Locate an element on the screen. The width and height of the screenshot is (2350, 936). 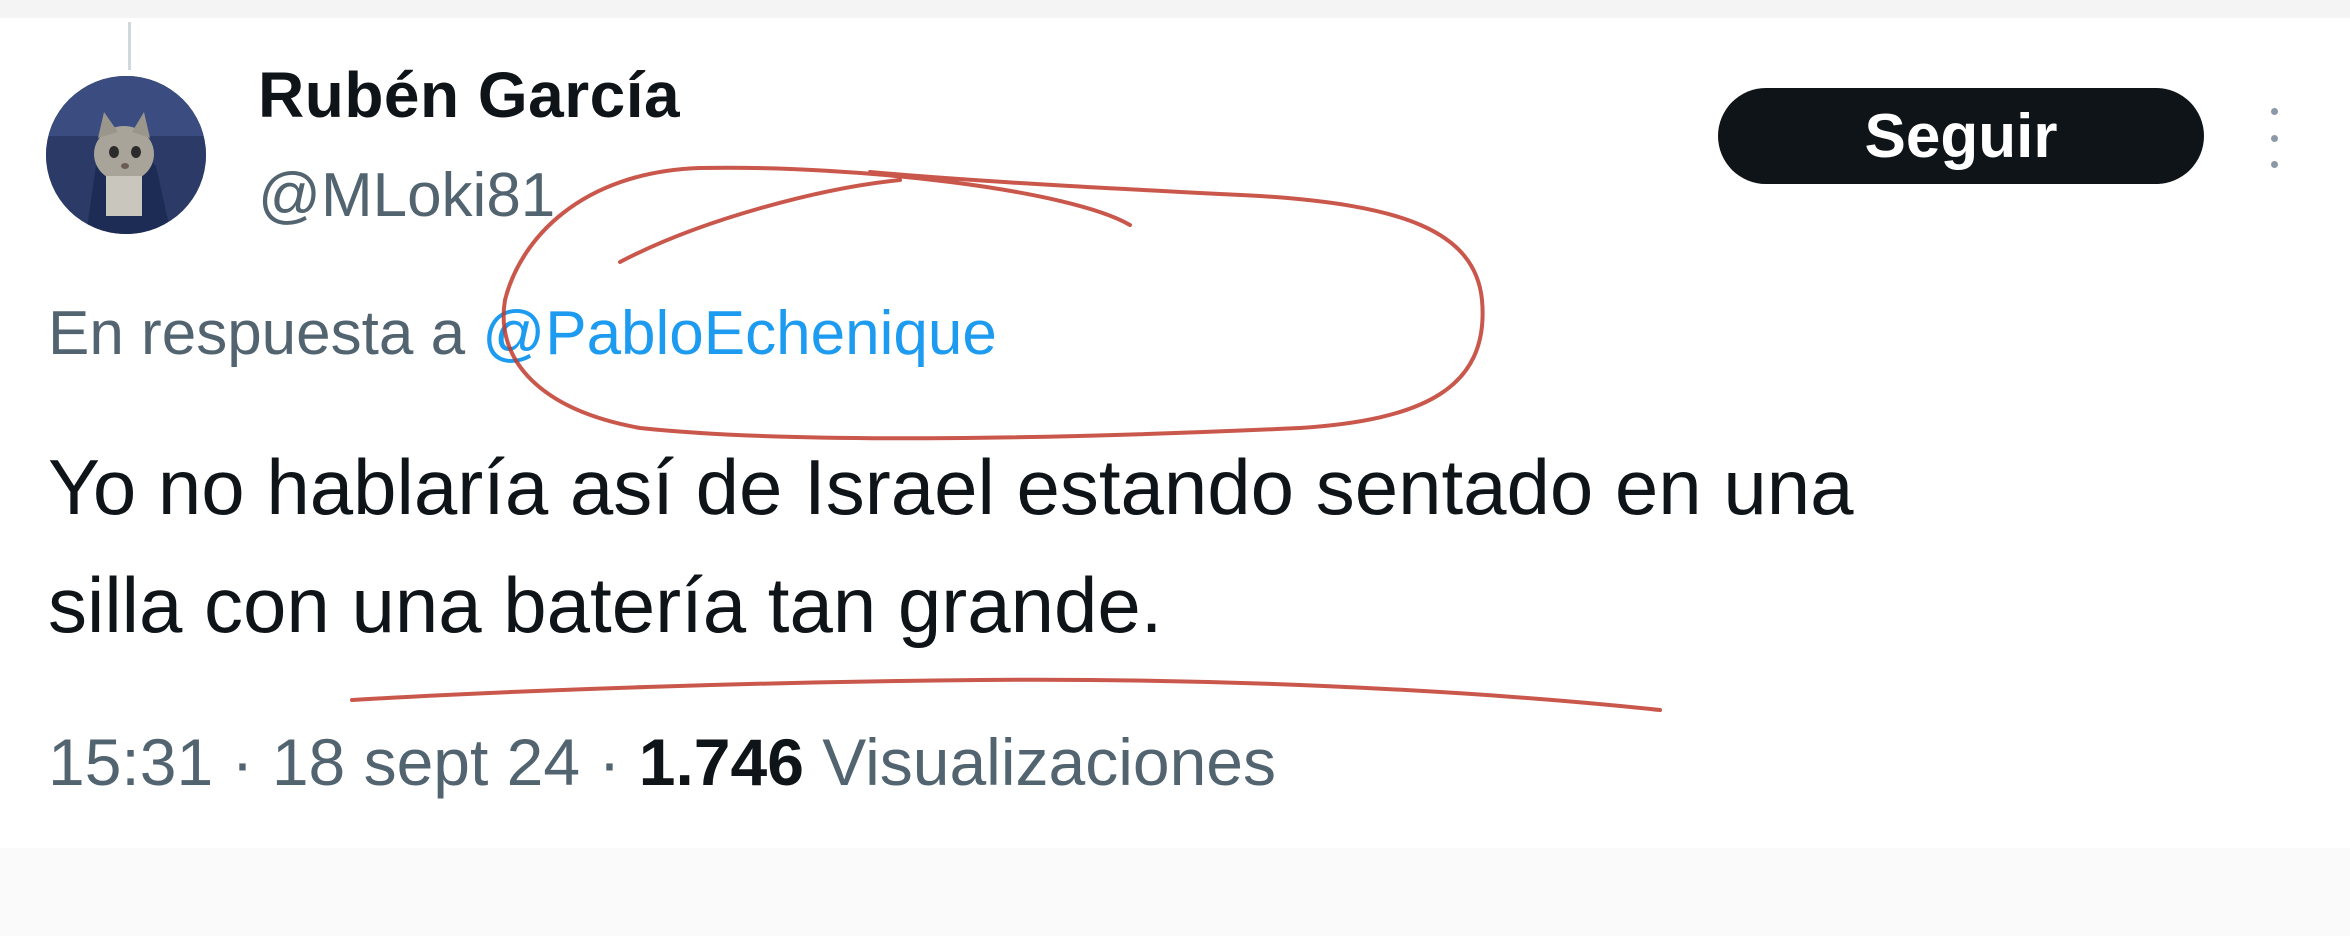
tweet-date: 18 sept 24 is located at coordinates (426, 762).